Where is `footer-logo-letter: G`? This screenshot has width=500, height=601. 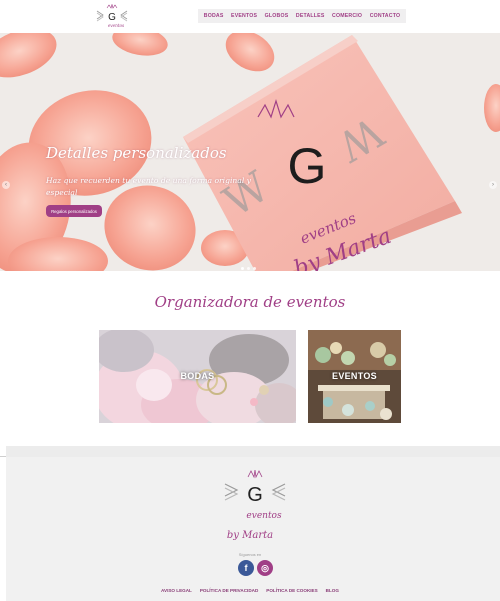 footer-logo-letter: G is located at coordinates (255, 495).